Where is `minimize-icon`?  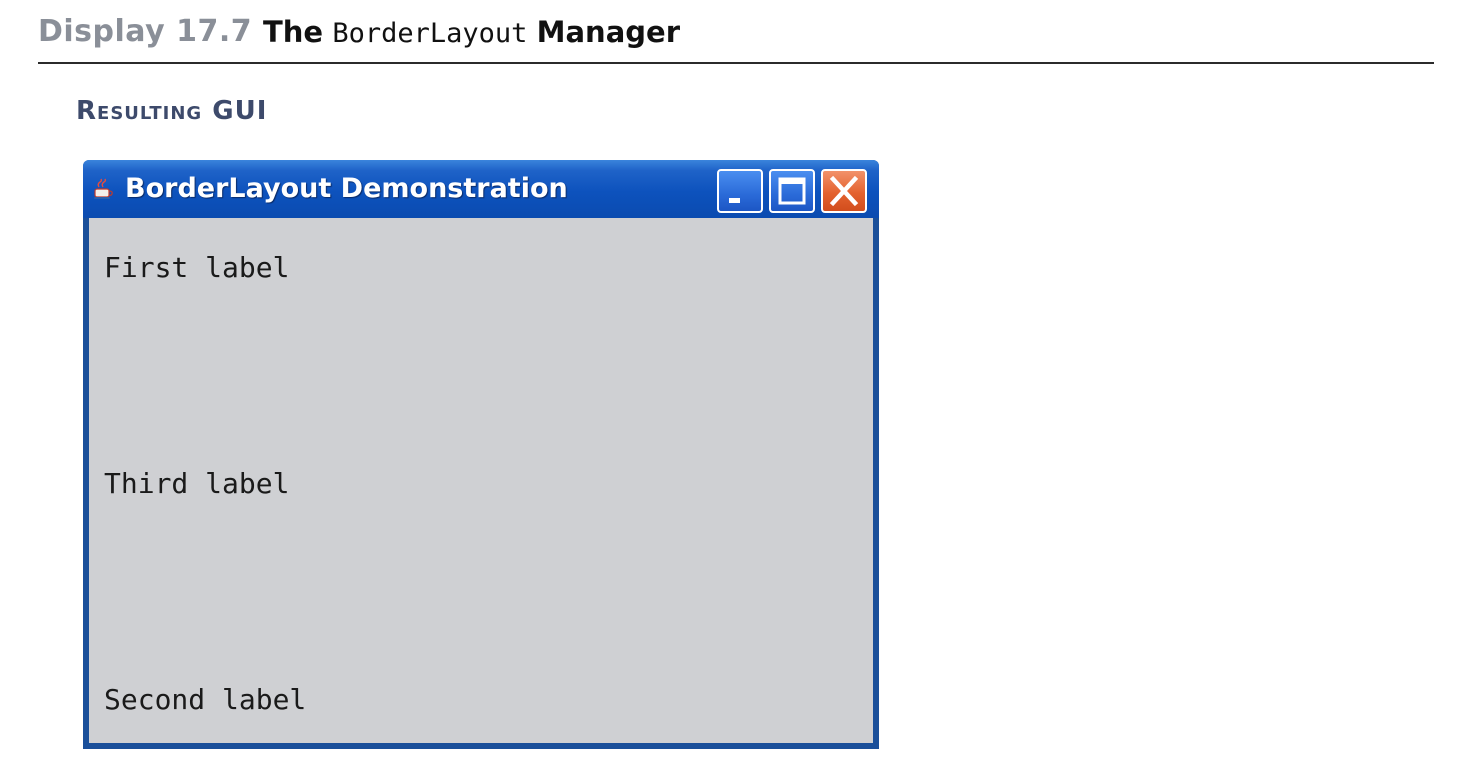
minimize-icon is located at coordinates (734, 200).